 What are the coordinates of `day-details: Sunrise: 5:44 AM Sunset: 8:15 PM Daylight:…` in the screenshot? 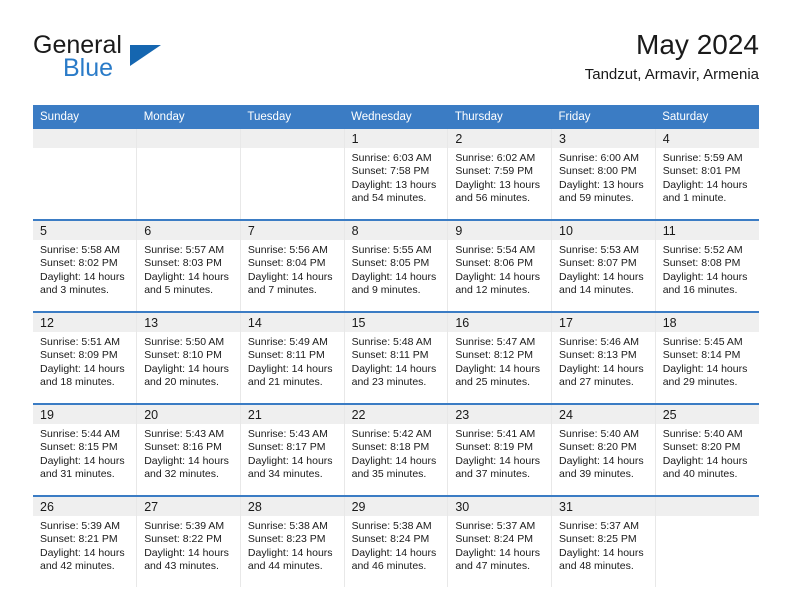 It's located at (84, 452).